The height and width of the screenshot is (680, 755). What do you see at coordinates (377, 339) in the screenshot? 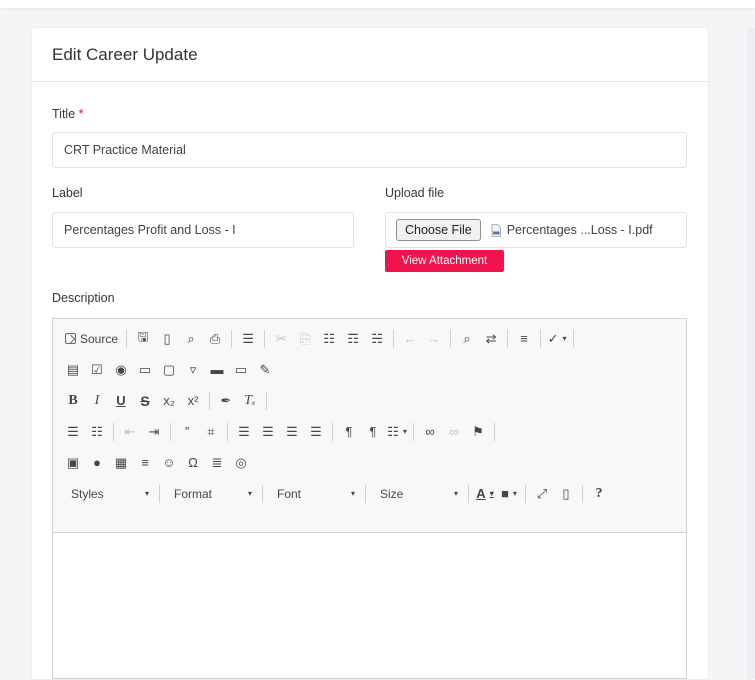
I see `paste-from-word-icon: ☵` at bounding box center [377, 339].